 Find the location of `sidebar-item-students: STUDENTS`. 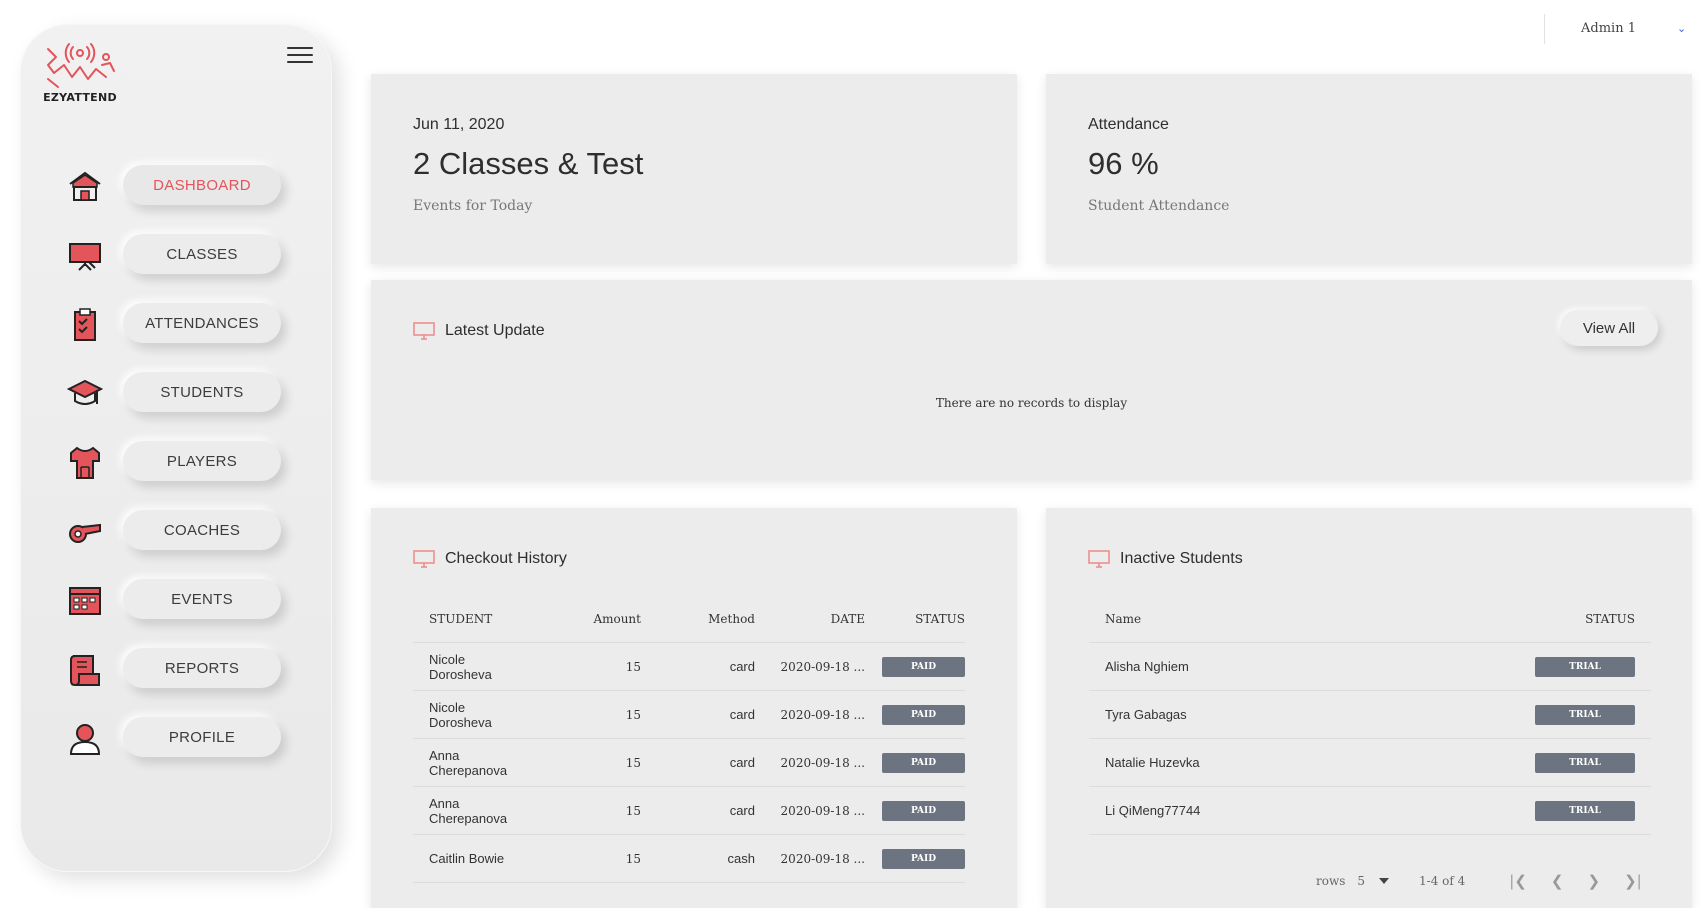

sidebar-item-students: STUDENTS is located at coordinates (176, 400).